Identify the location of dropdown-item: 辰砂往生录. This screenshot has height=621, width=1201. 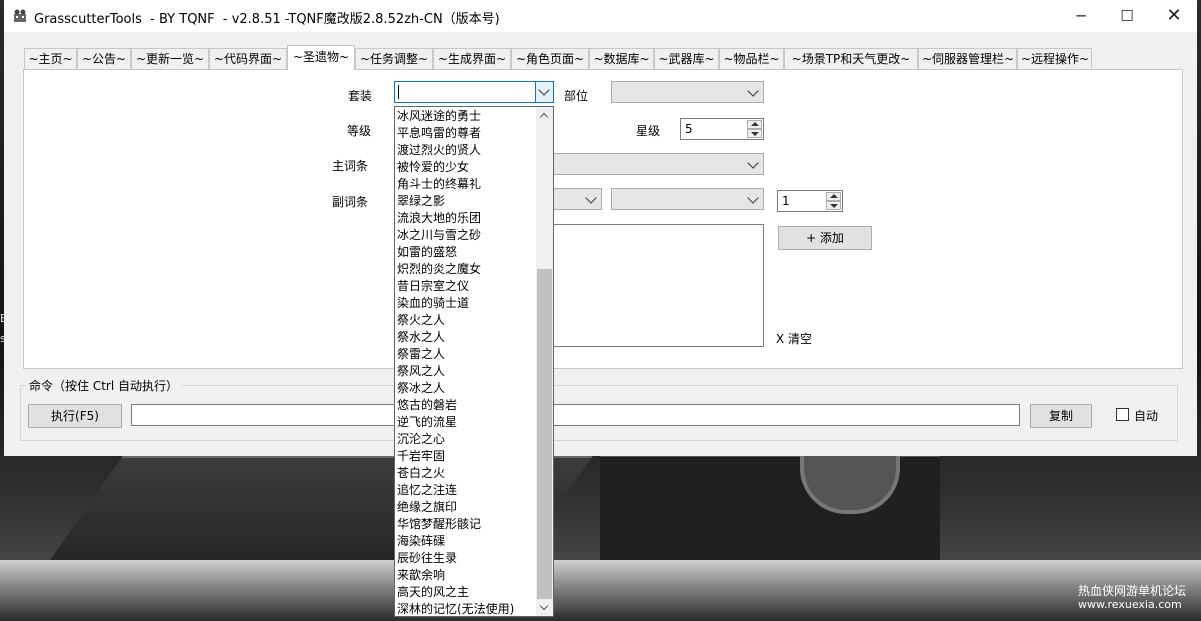
(467, 558).